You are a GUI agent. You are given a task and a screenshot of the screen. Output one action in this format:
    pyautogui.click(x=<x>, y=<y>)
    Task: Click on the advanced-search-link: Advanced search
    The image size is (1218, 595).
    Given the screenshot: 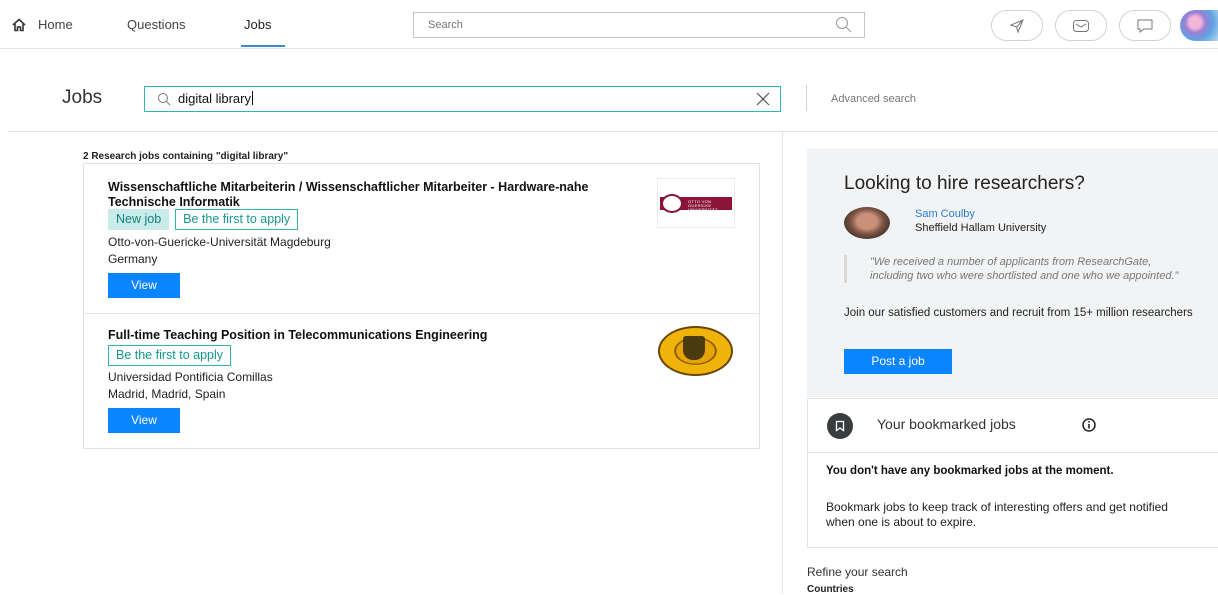 What is the action you would take?
    pyautogui.click(x=873, y=99)
    